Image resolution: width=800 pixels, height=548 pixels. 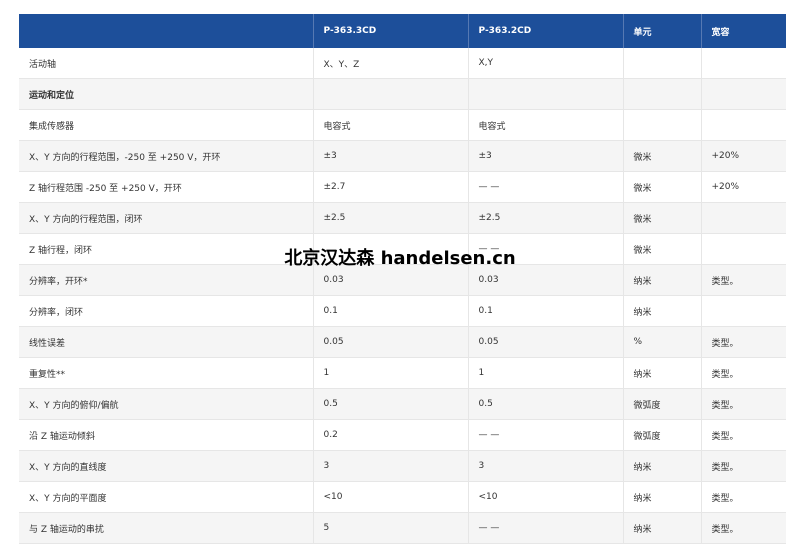 I want to click on p363-2cd-cell: 3, so click(x=546, y=466).